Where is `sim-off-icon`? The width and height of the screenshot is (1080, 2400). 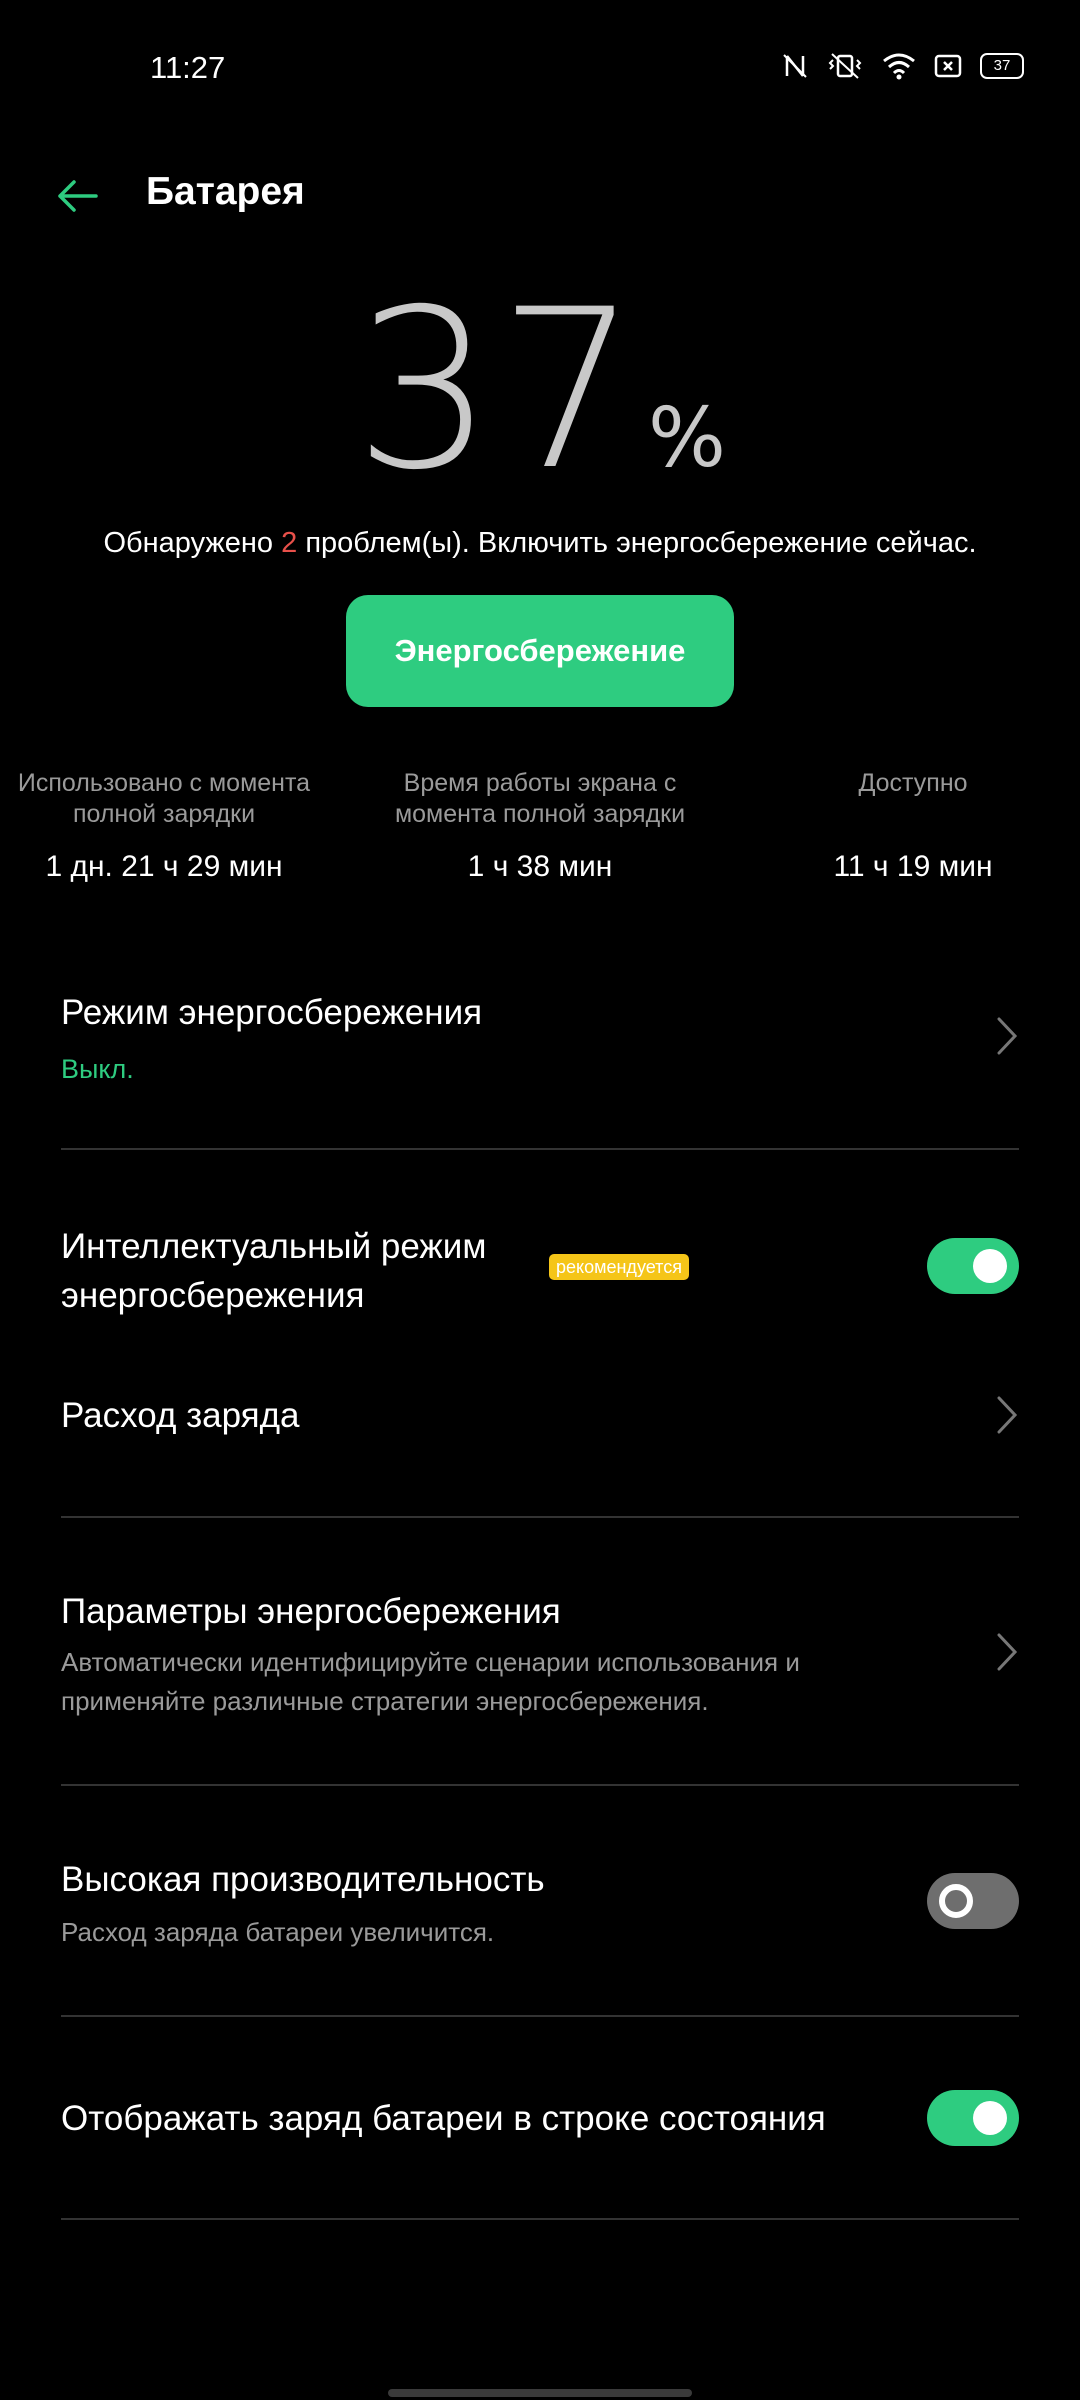
sim-off-icon is located at coordinates (948, 66).